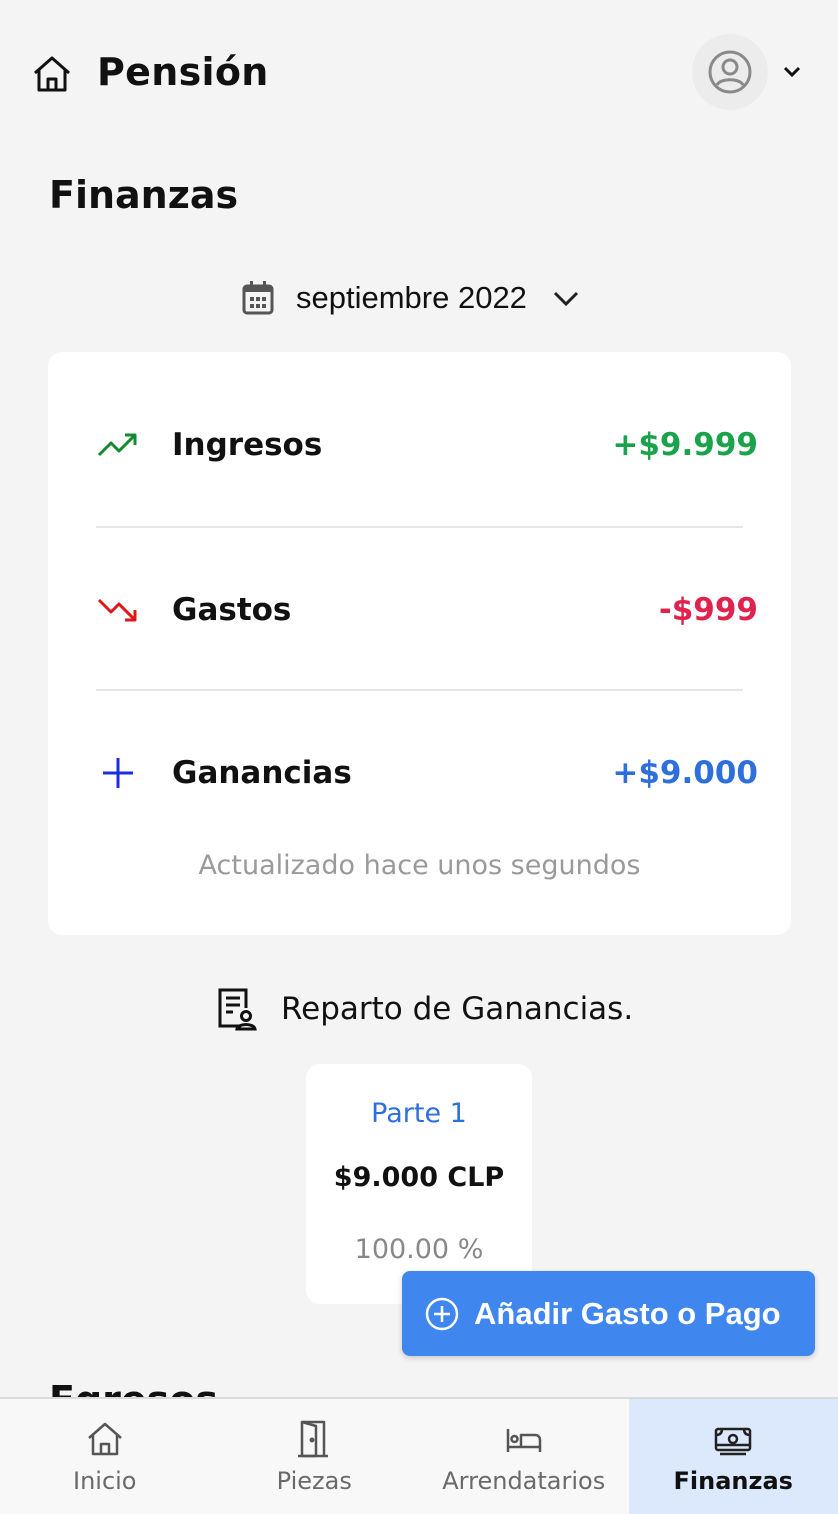 This screenshot has width=838, height=1514. Describe the element at coordinates (314, 1481) in the screenshot. I see `nav-label: Piezas` at that location.